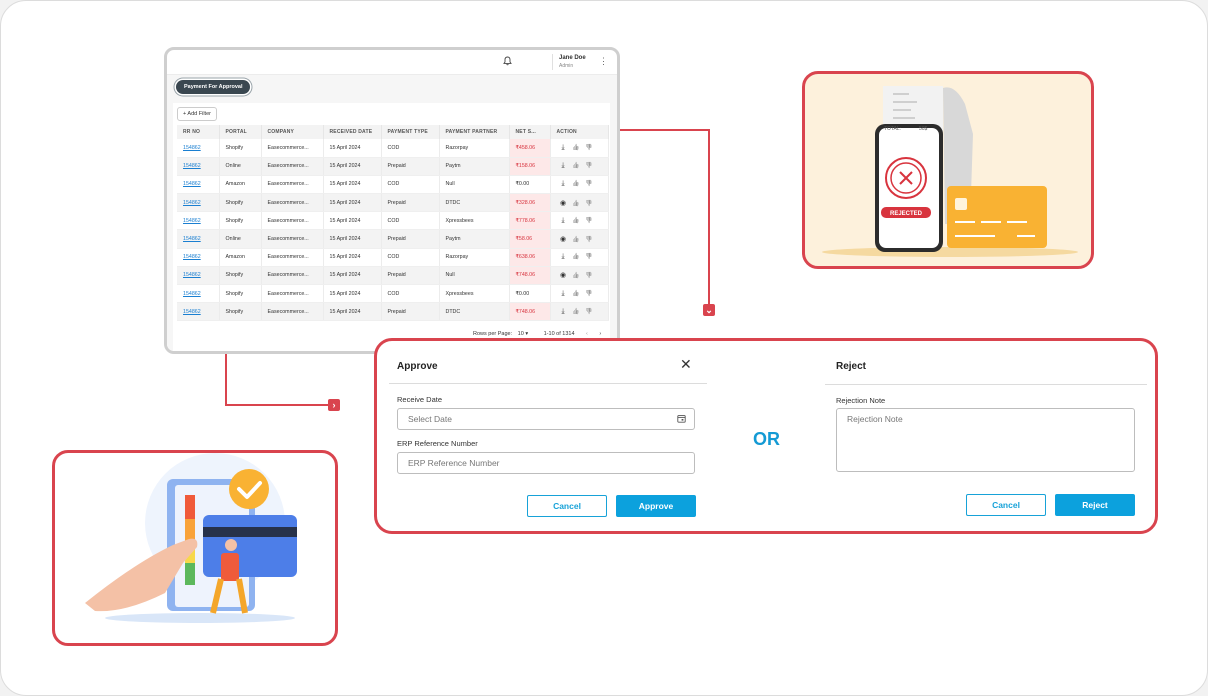  I want to click on rejection-note-label: Rejection Note, so click(861, 400).